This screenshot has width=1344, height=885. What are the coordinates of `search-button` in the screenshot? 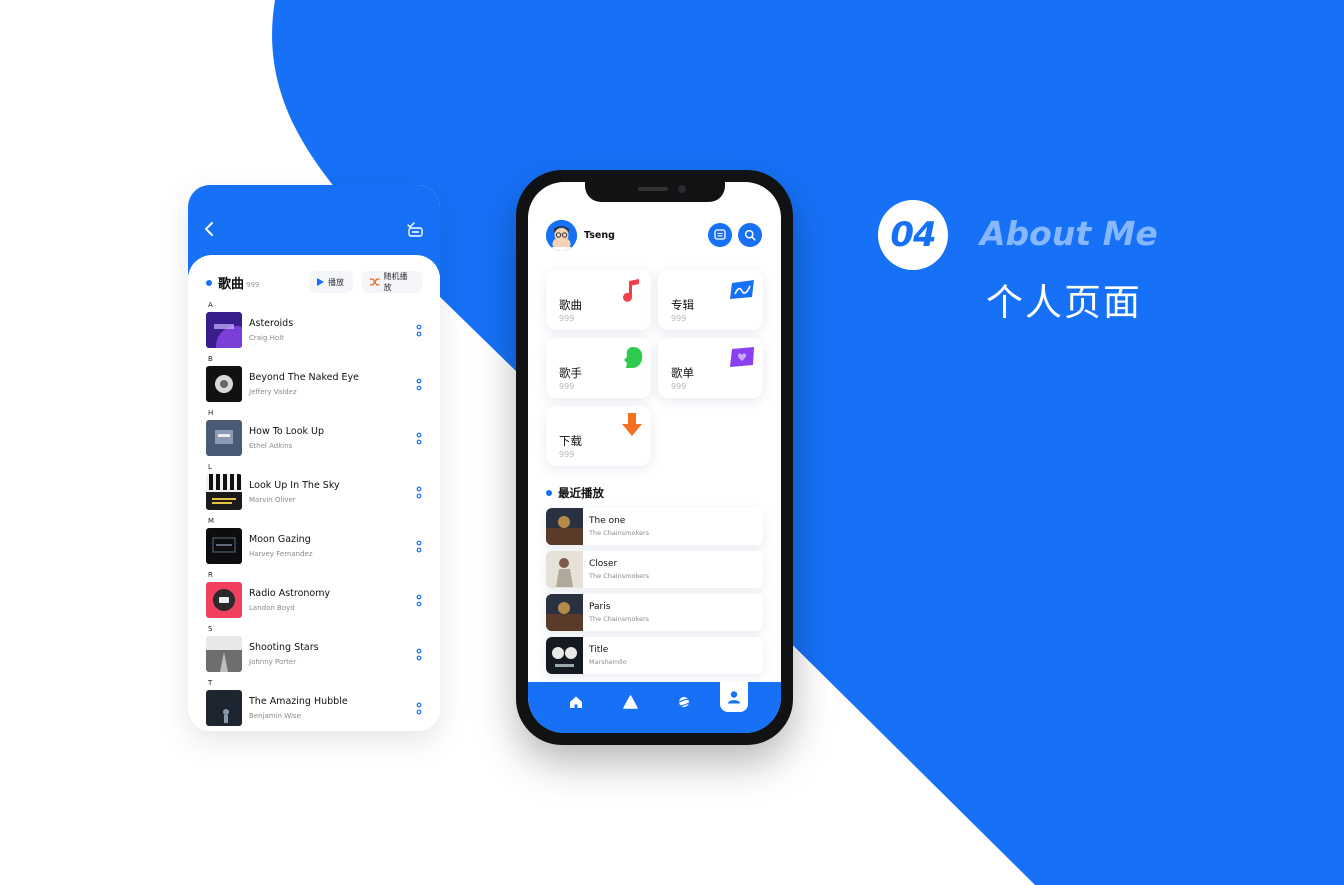 It's located at (750, 235).